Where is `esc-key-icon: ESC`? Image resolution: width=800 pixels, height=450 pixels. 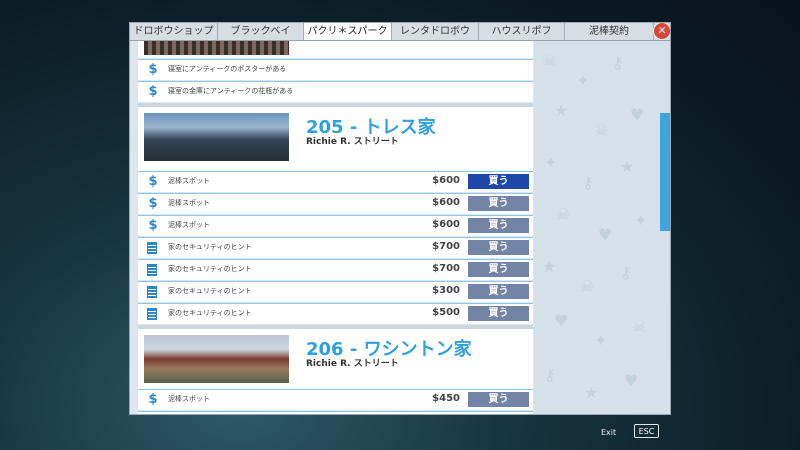 esc-key-icon: ESC is located at coordinates (646, 431).